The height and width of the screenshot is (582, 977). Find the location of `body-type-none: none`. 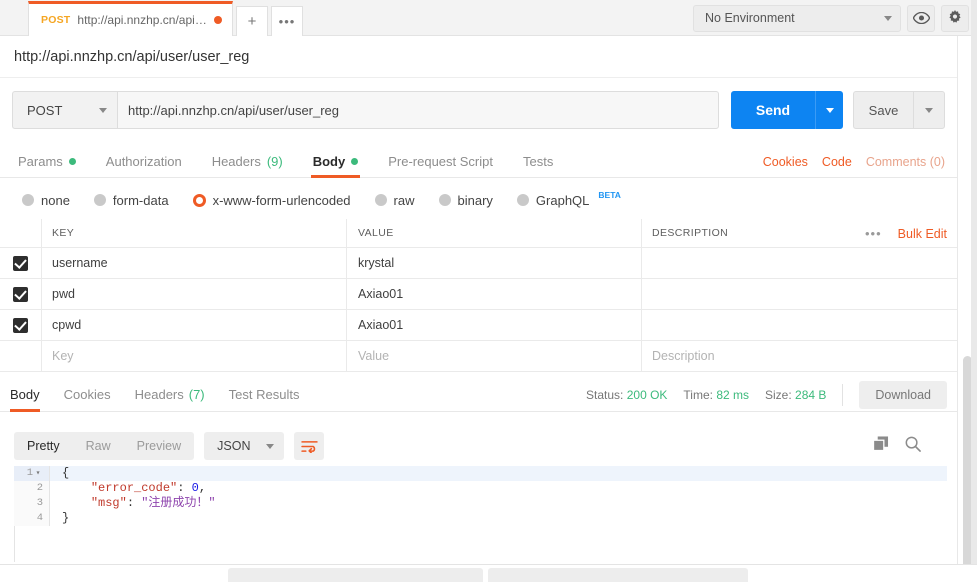

body-type-none: none is located at coordinates (46, 200).